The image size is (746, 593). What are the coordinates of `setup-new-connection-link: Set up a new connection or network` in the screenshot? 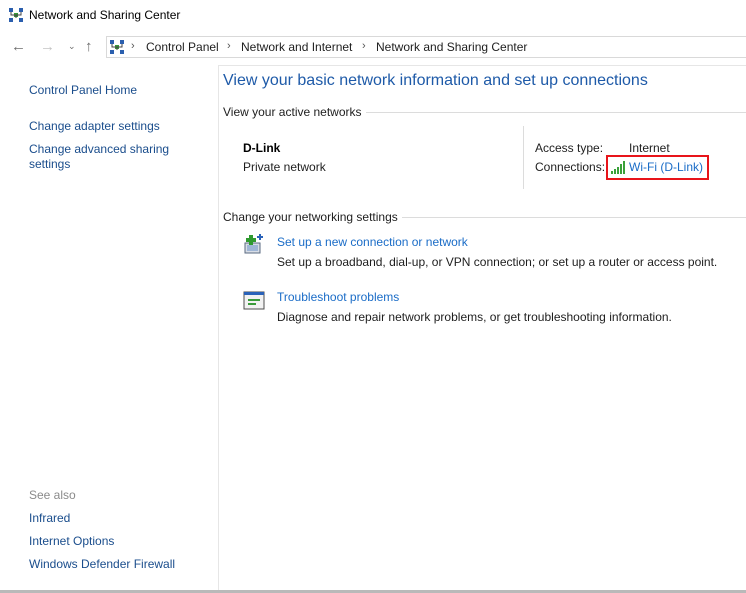 It's located at (372, 242).